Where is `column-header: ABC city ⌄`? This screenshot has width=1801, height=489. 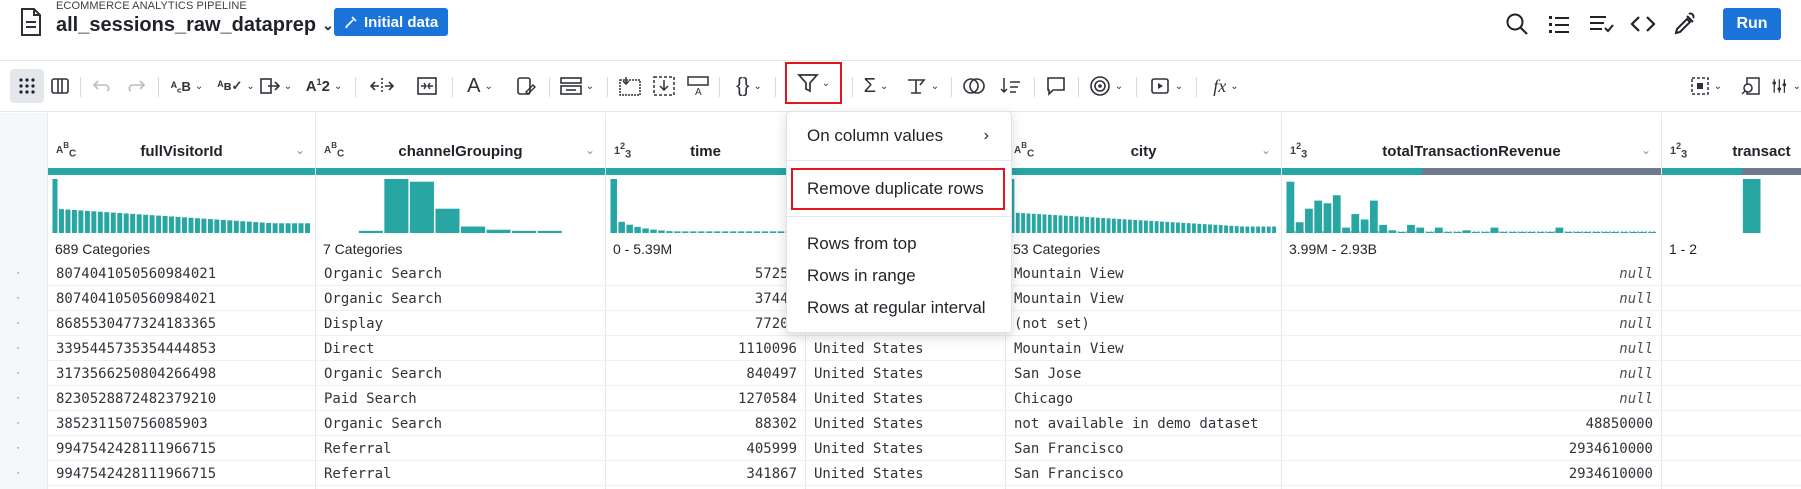 column-header: ABC city ⌄ is located at coordinates (1143, 151).